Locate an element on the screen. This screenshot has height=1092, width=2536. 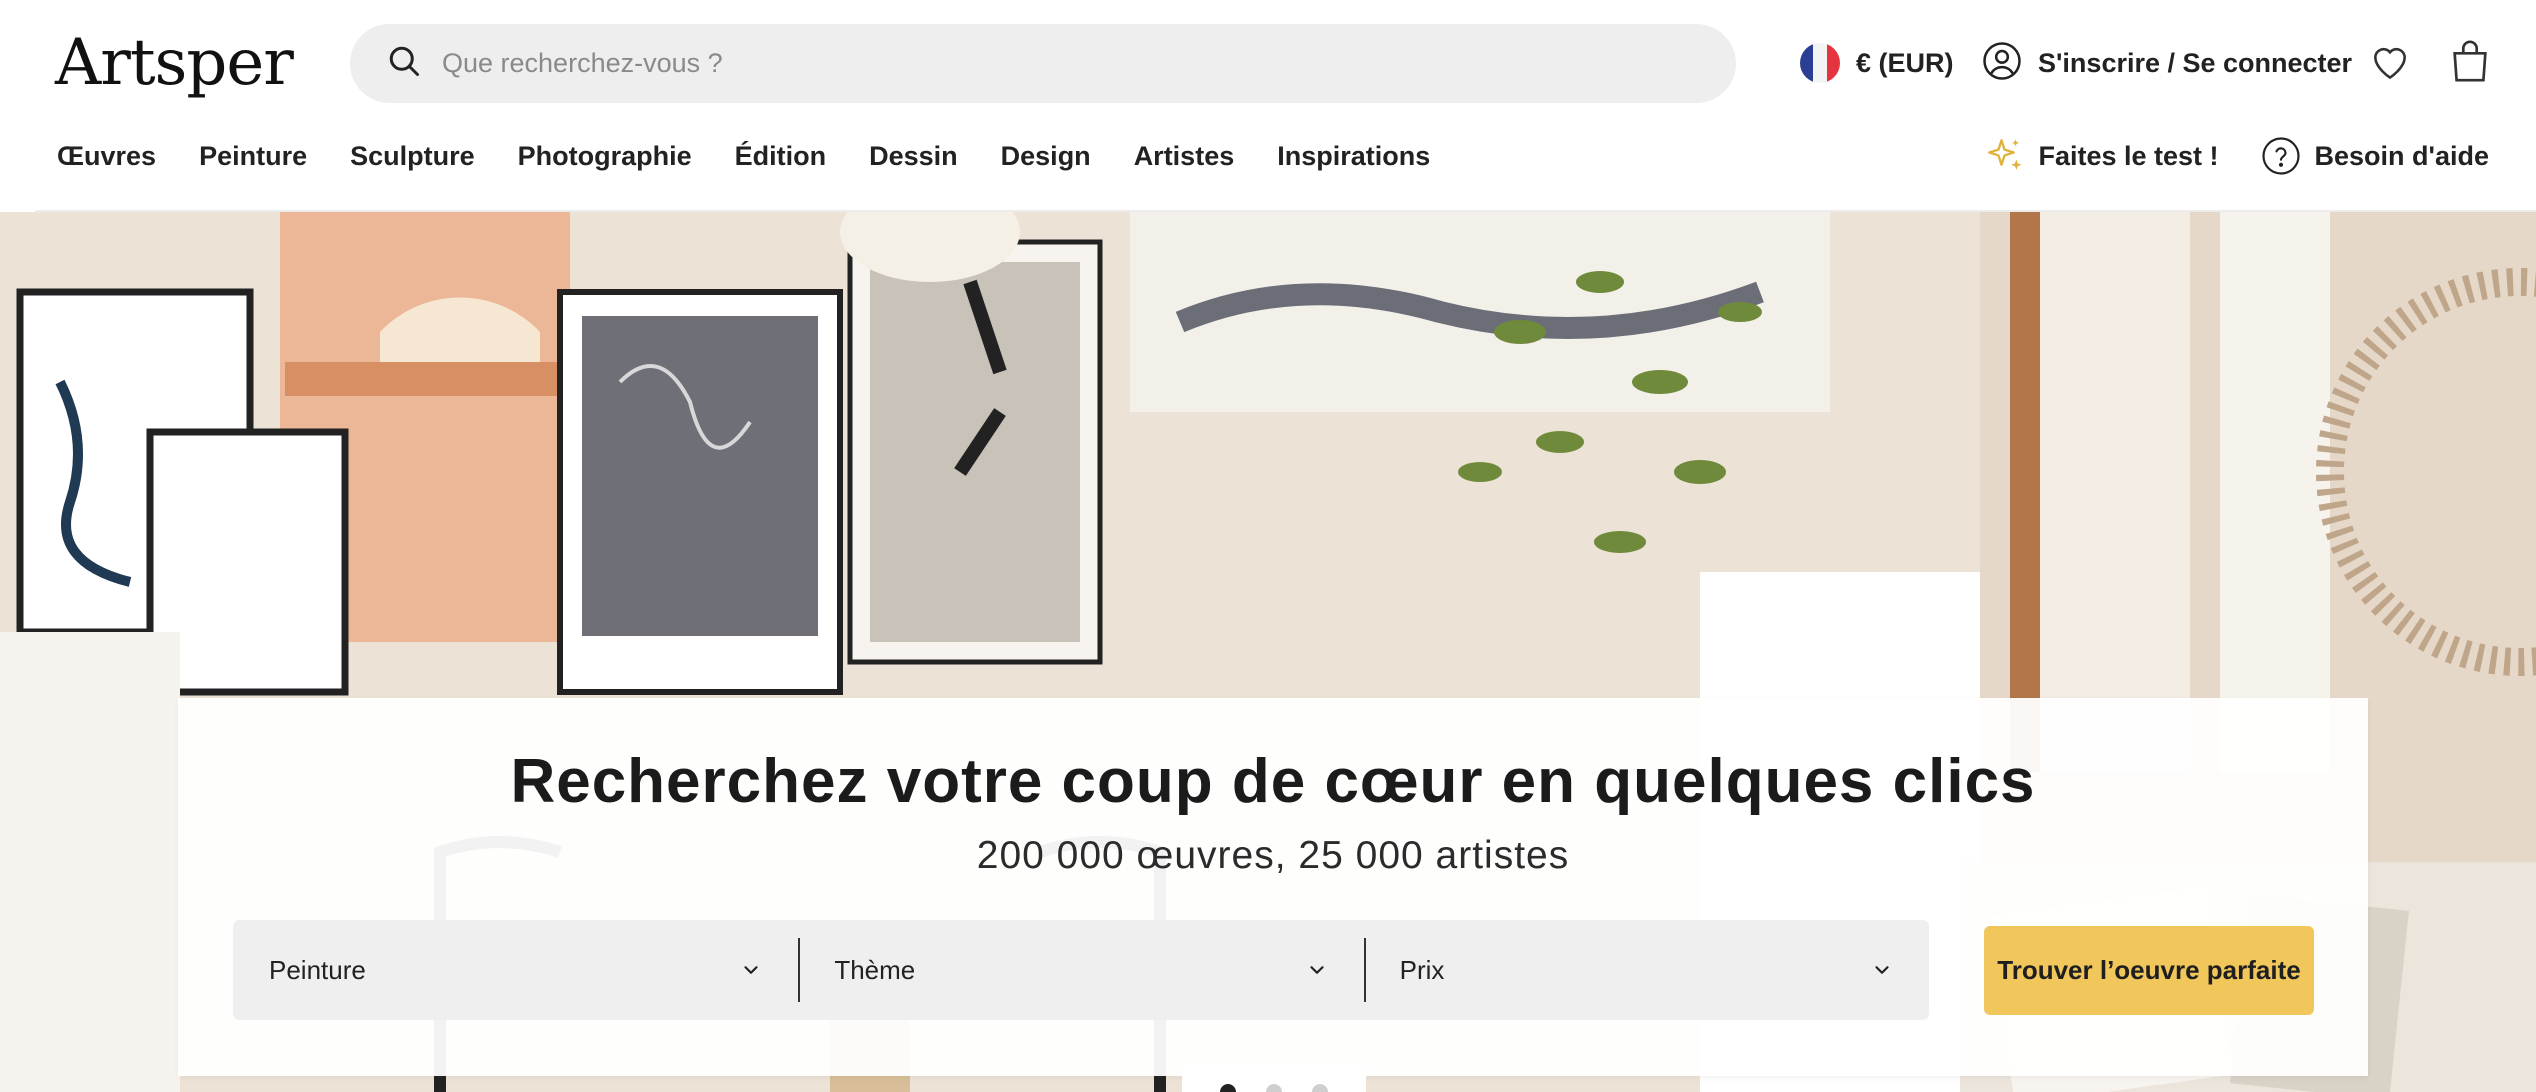
artsper-logo: Artsper is located at coordinates (174, 63).